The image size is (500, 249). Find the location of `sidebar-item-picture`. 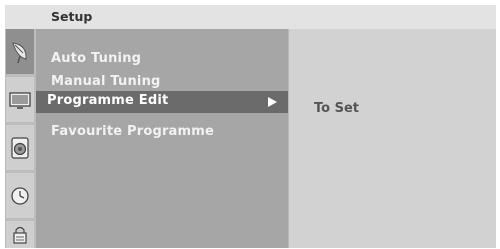

sidebar-item-picture is located at coordinates (20, 99).